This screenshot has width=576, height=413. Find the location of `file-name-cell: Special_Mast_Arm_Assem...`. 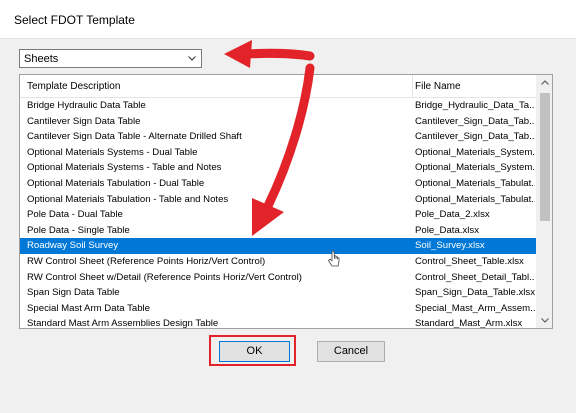

file-name-cell: Special_Mast_Arm_Assem... is located at coordinates (475, 308).